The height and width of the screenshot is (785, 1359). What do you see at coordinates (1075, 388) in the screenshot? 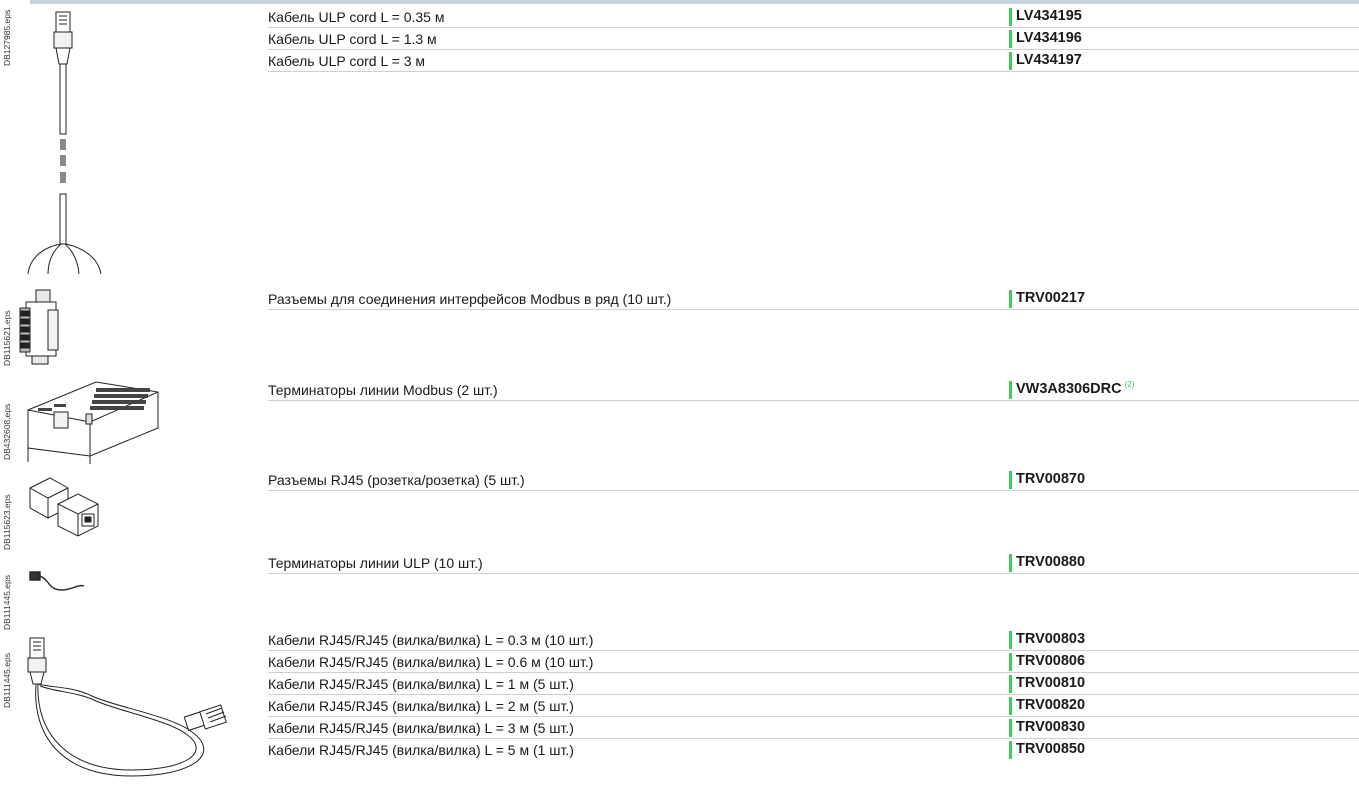
I see `row-reference: VW3A8306DRC (2)` at bounding box center [1075, 388].